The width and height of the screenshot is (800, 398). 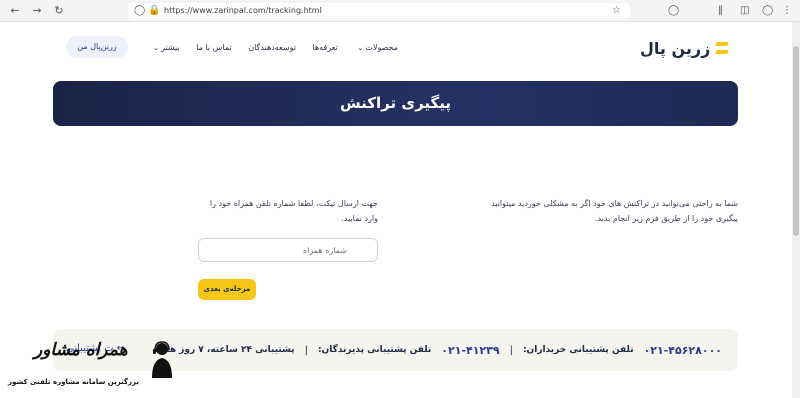 I want to click on watermark-subtitle: بزرگترین سامانه مشاوره تلفنی کشور, so click(x=73, y=382).